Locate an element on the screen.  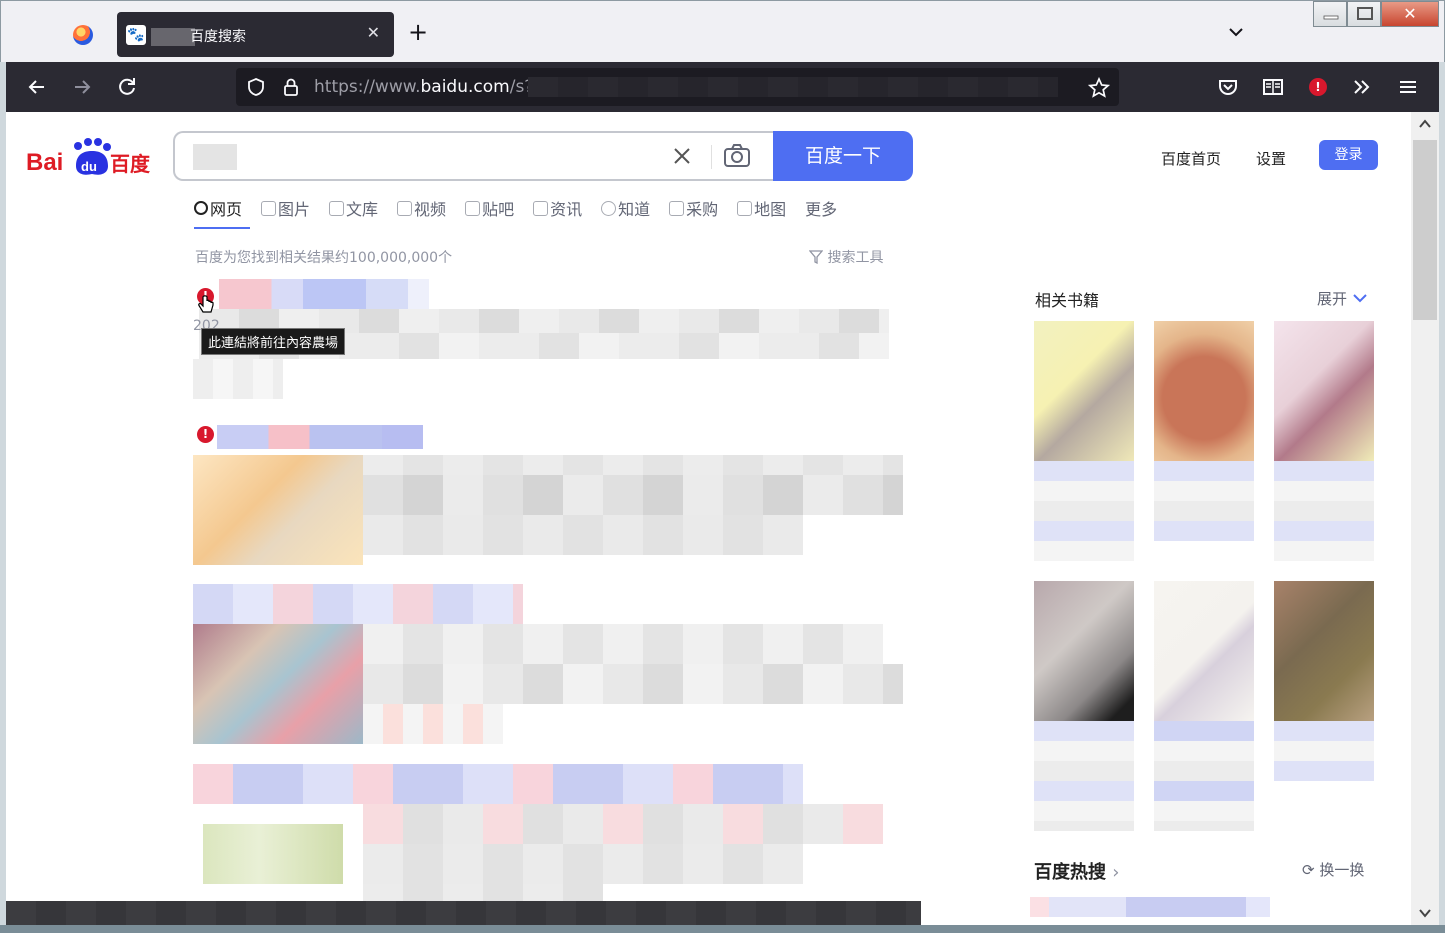
related-books-title: 相关书籍 is located at coordinates (1067, 300).